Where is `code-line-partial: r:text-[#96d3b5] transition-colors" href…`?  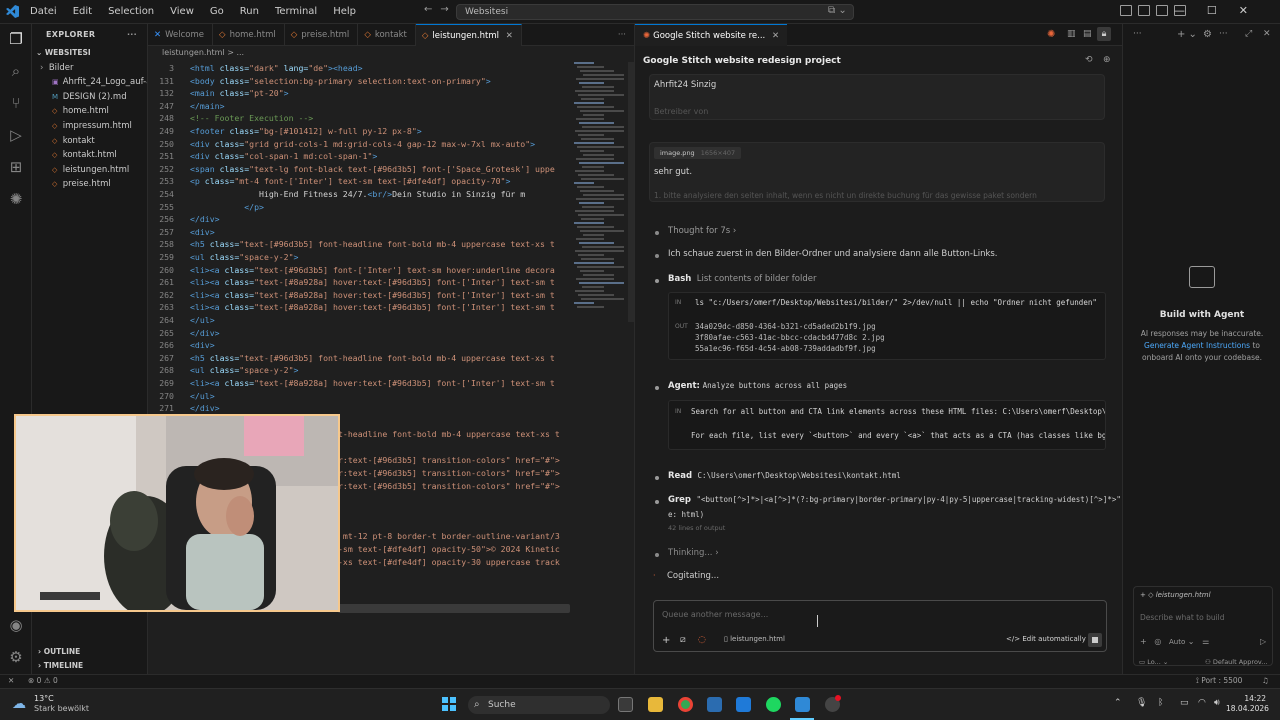 code-line-partial: r:text-[#96d3b5] transition-colors" href… is located at coordinates (454, 486).